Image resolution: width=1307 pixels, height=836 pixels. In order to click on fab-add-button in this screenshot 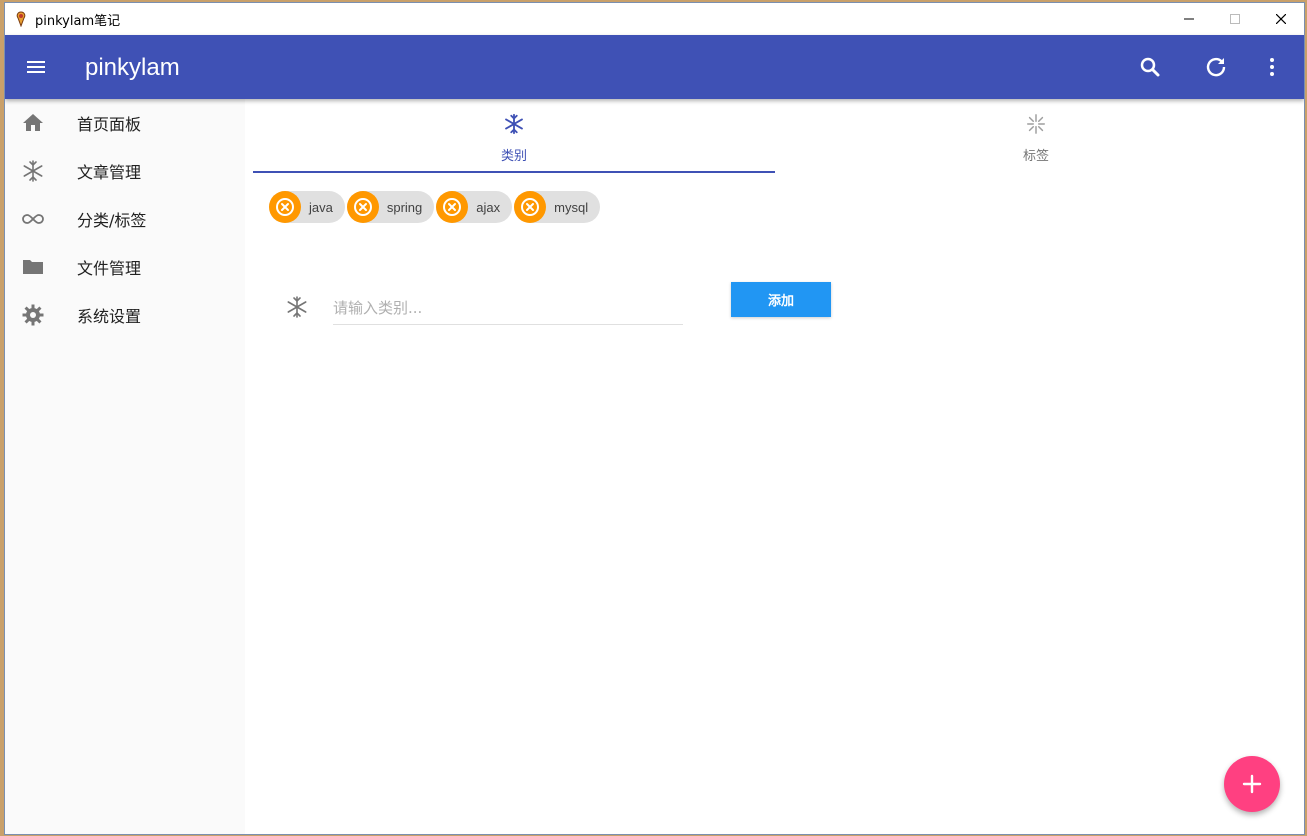, I will do `click(1252, 784)`.